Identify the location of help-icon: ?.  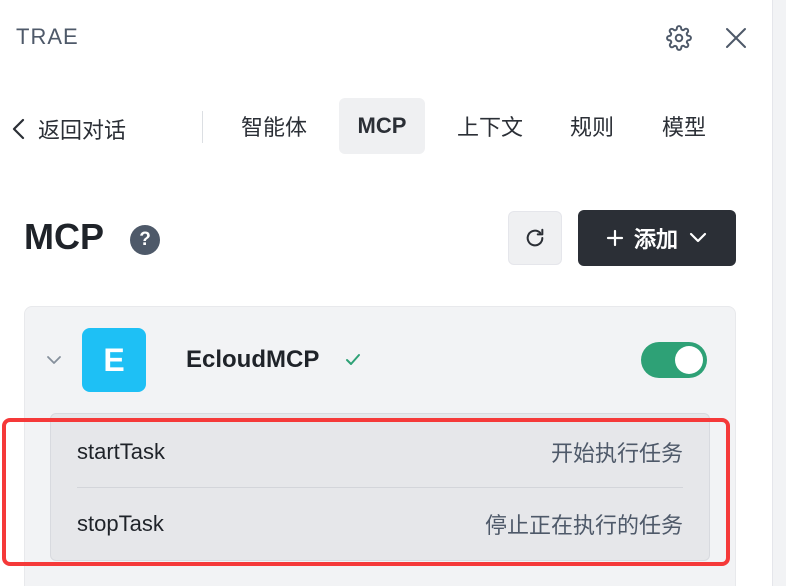
(145, 240).